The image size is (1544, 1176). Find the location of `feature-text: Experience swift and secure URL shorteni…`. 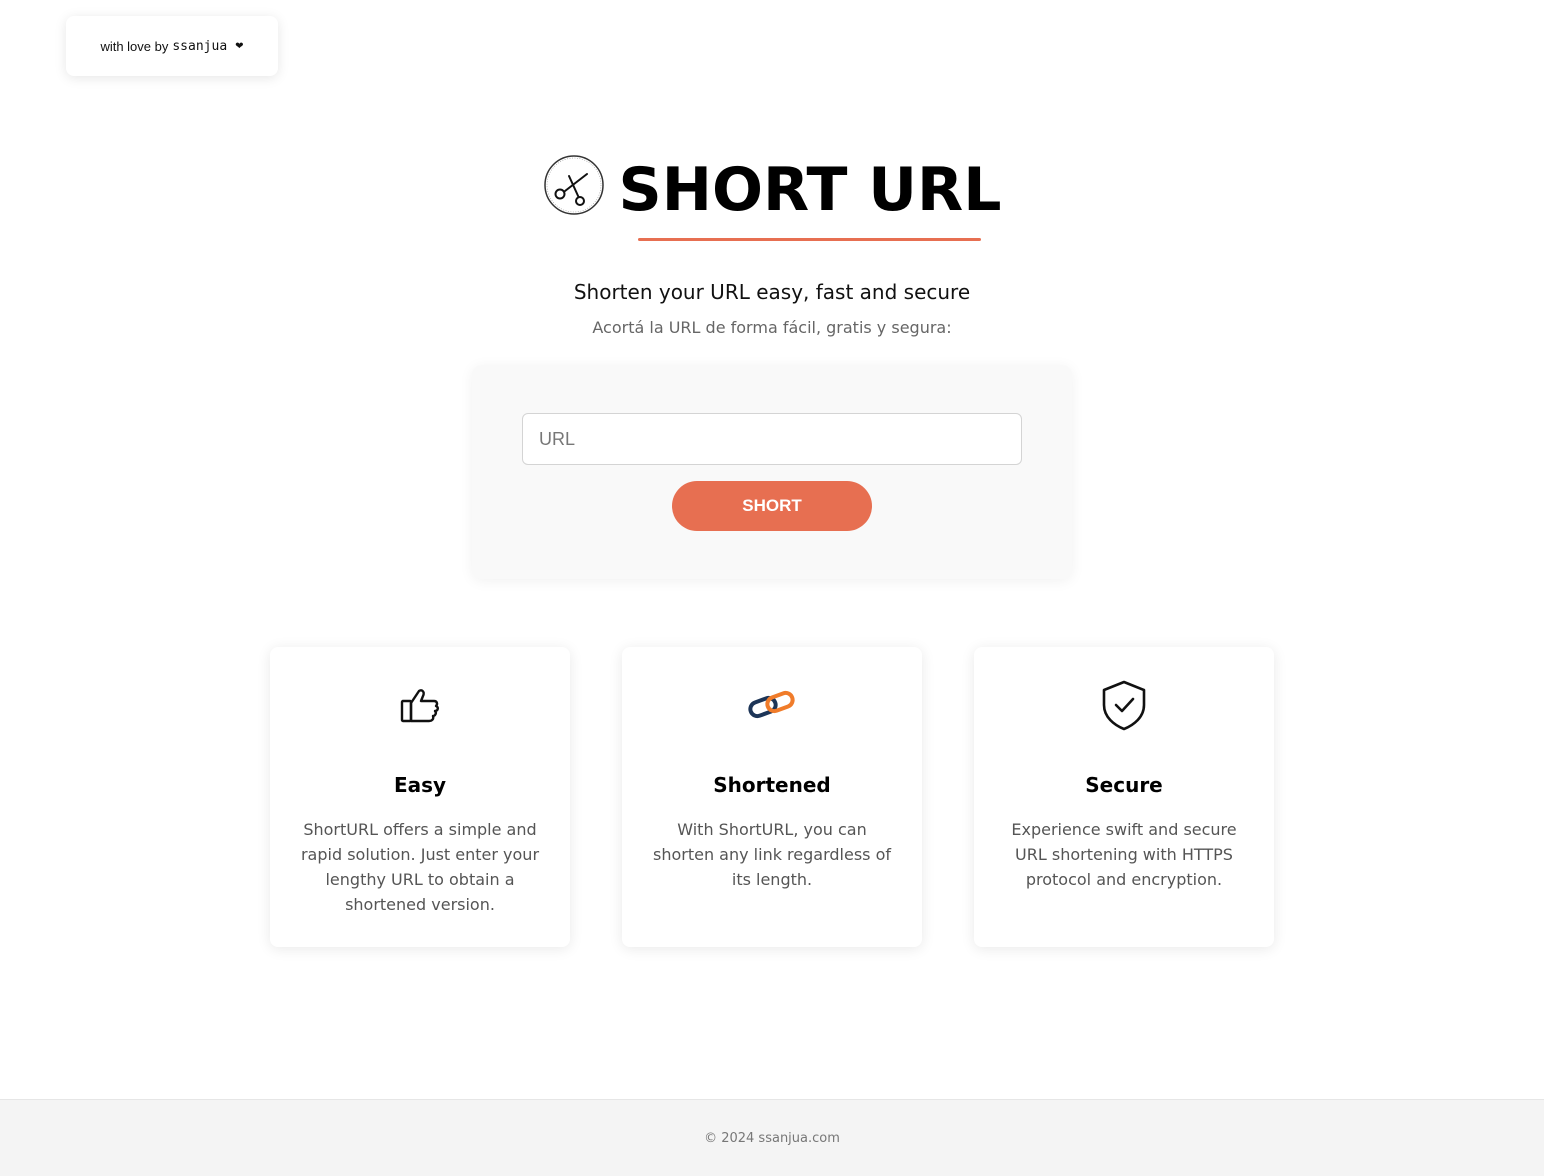

feature-text: Experience swift and secure URL shorteni… is located at coordinates (1124, 854).